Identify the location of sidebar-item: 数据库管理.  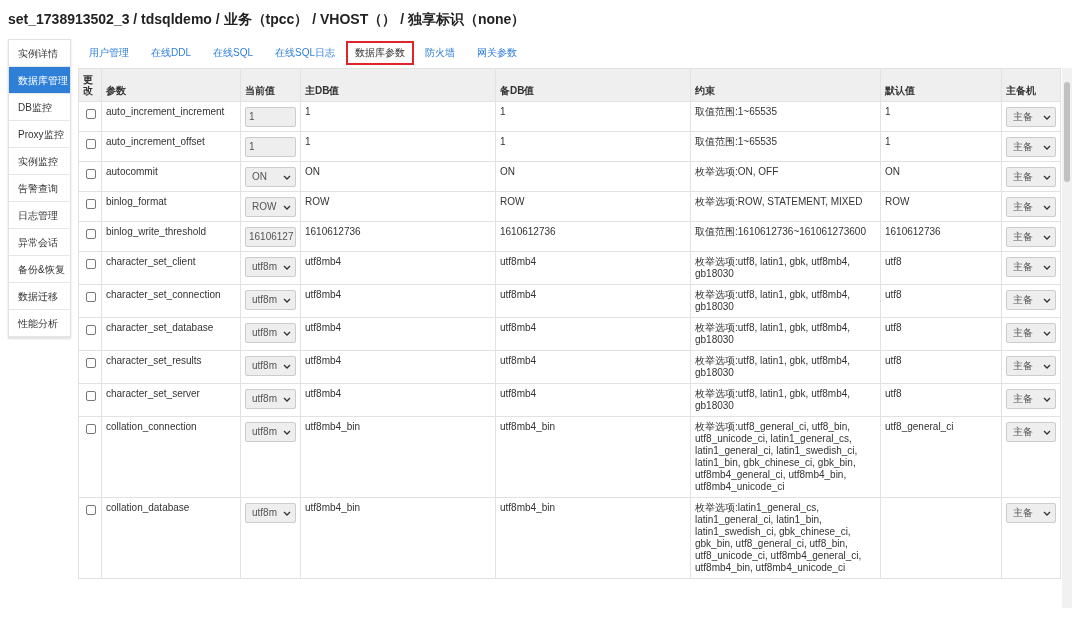
(39, 80).